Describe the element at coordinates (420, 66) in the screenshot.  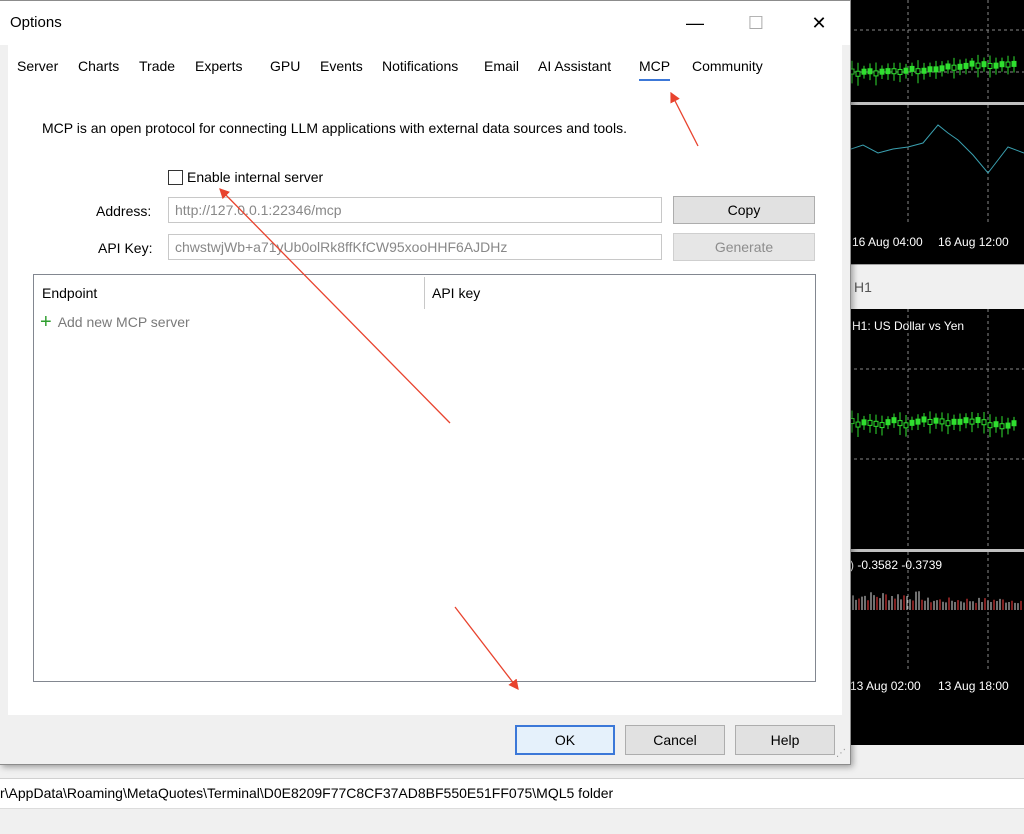
I see `tab-notifications: Notifications` at that location.